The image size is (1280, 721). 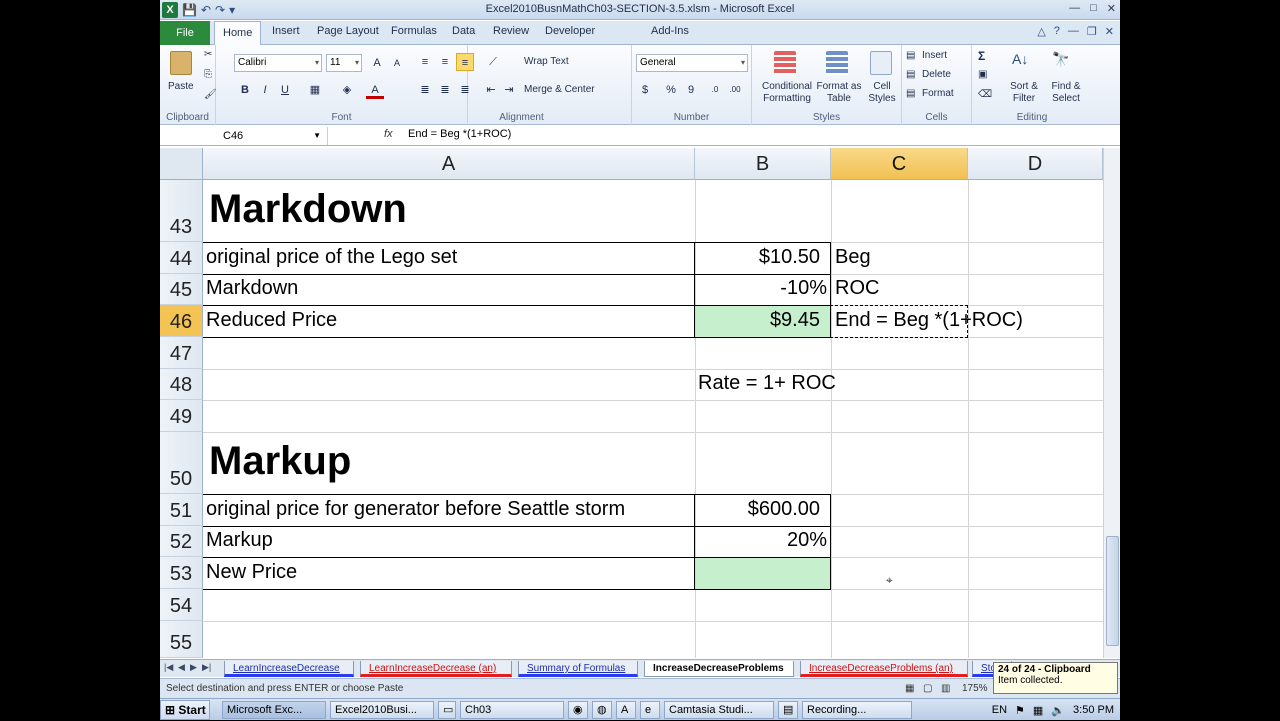 I want to click on borders-icon: ▦, so click(x=315, y=90).